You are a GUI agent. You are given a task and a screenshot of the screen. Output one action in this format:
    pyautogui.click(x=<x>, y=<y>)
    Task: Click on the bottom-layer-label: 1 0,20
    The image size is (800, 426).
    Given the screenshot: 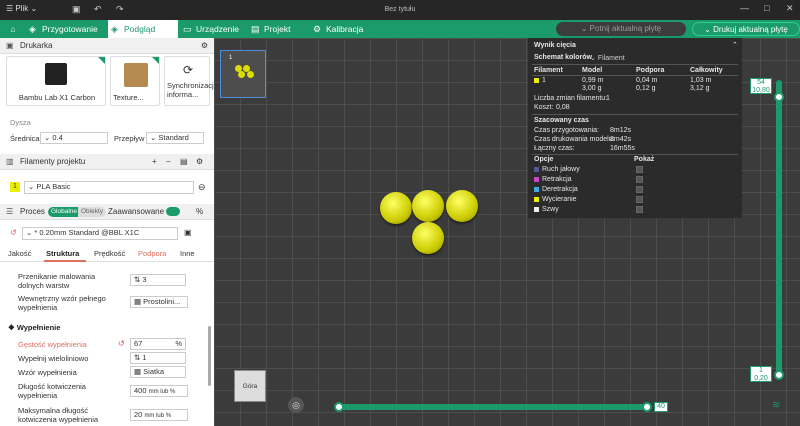 What is the action you would take?
    pyautogui.click(x=761, y=374)
    